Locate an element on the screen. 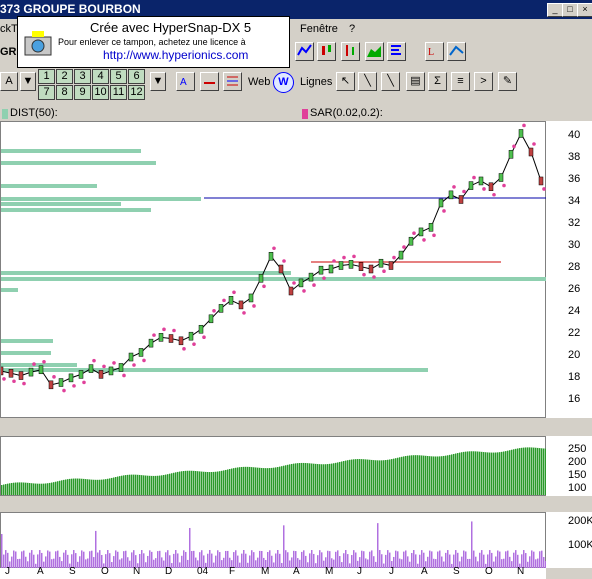 Image resolution: width=592 pixels, height=579 pixels. period-2-button: 2 is located at coordinates (64, 76).